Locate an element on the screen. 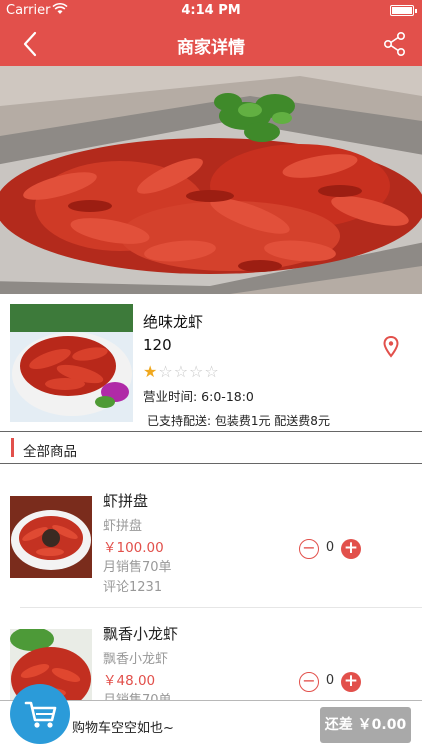  product-price: ￥100.00 is located at coordinates (133, 548).